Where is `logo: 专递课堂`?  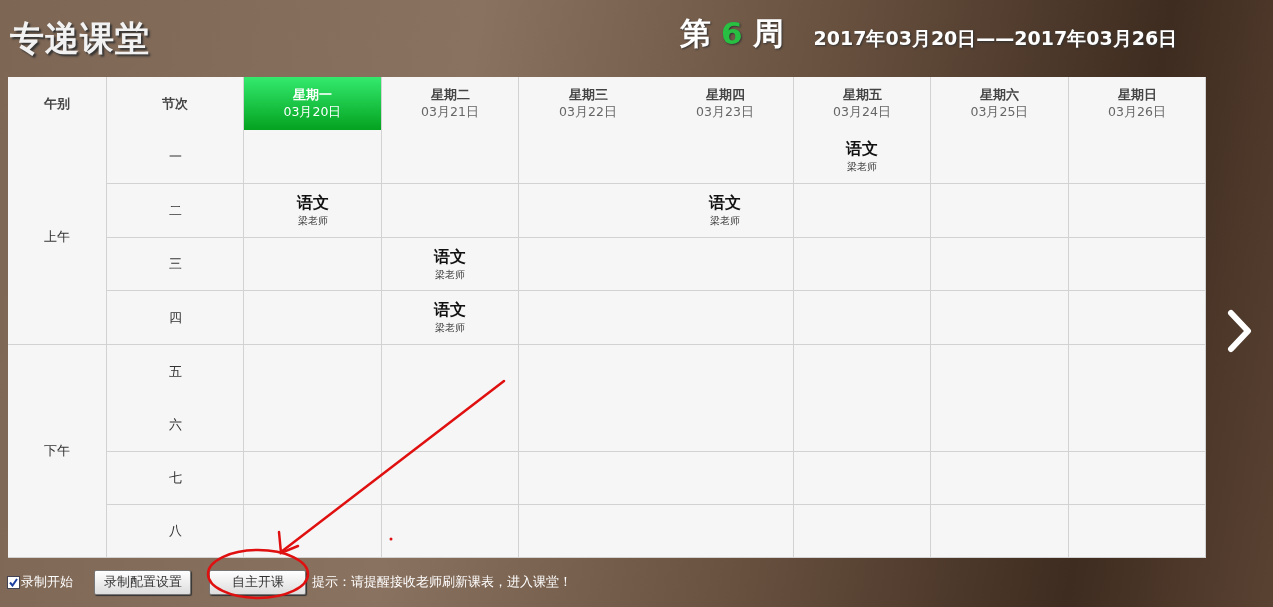
logo: 专递课堂 is located at coordinates (80, 38).